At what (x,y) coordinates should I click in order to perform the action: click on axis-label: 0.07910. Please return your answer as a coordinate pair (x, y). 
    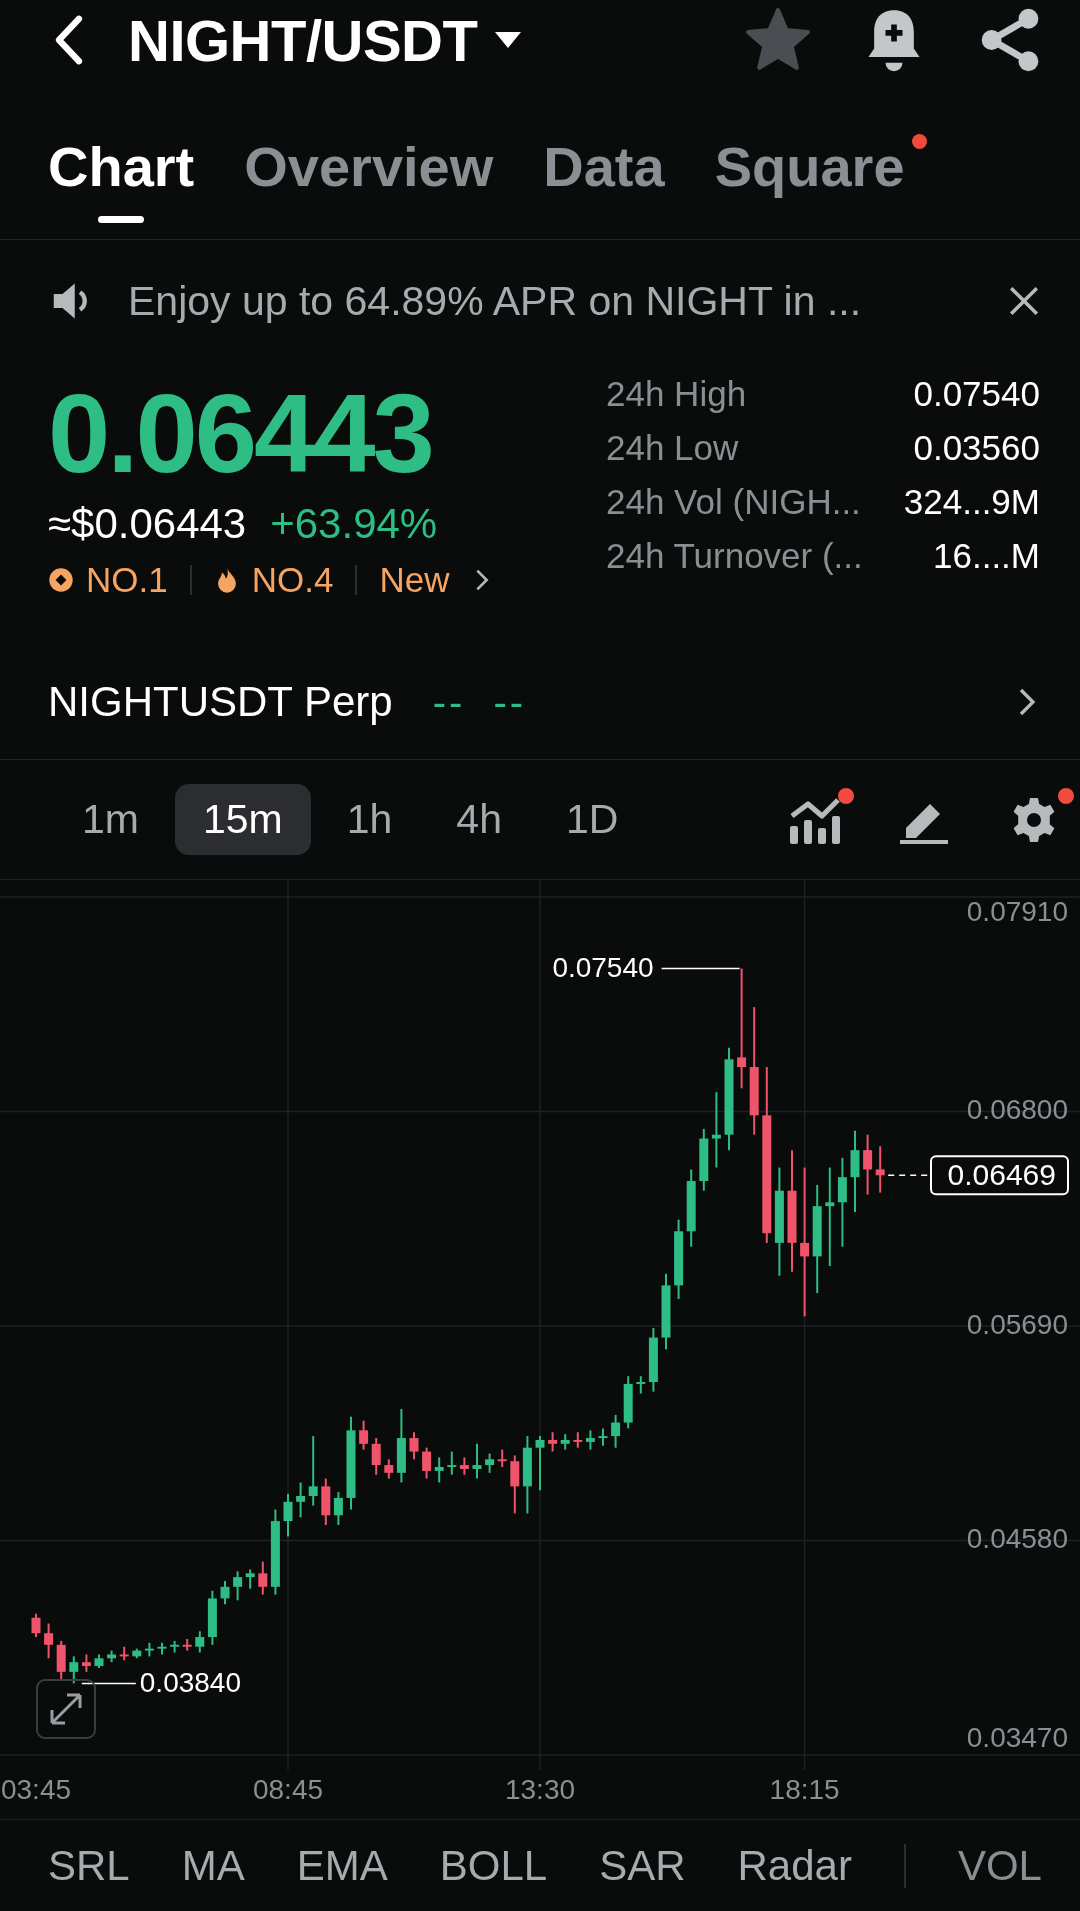
    Looking at the image, I should click on (1017, 911).